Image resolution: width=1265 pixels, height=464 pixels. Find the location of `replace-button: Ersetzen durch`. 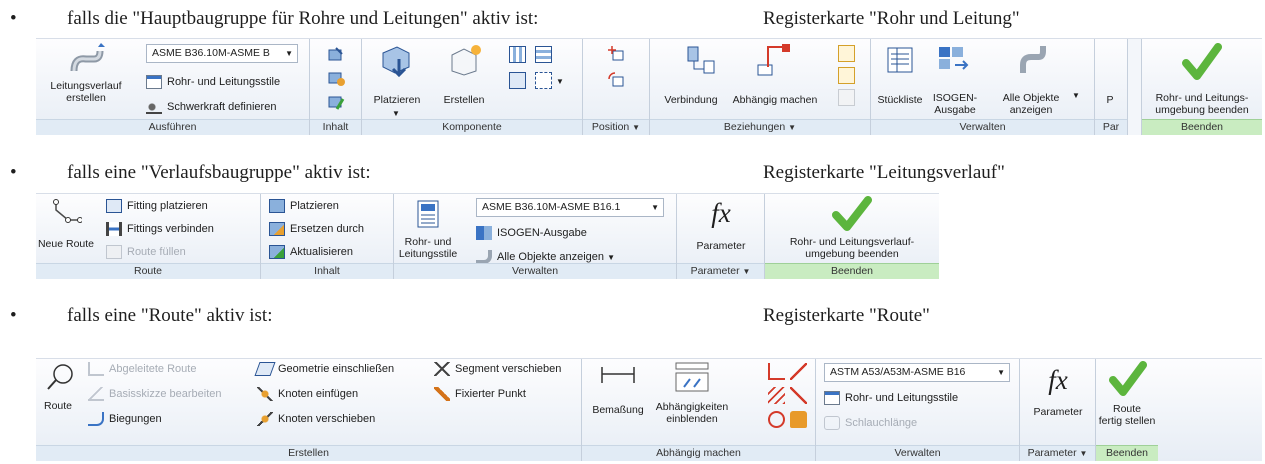

replace-button: Ersetzen durch is located at coordinates (316, 229).